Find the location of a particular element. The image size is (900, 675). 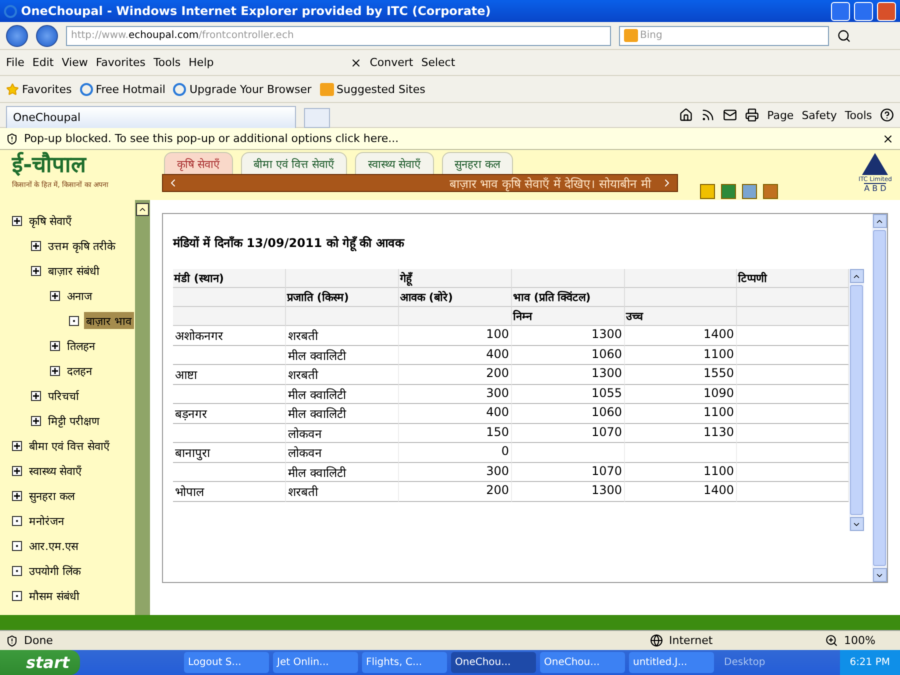

menu-item: Tools is located at coordinates (167, 62).